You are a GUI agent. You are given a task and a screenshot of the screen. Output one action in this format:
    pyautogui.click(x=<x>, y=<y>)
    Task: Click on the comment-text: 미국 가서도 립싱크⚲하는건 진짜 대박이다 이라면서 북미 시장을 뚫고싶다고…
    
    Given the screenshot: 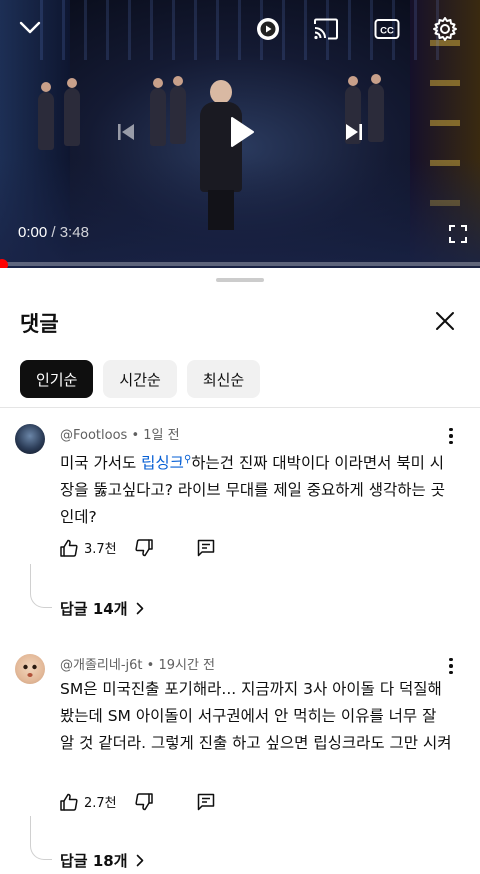 What is the action you would take?
    pyautogui.click(x=257, y=488)
    